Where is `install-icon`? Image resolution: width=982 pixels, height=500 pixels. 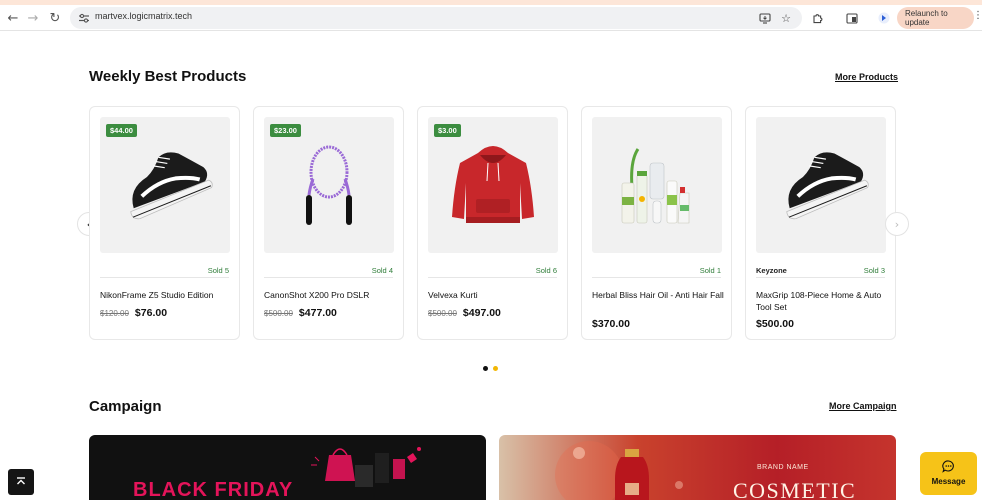 install-icon is located at coordinates (765, 18).